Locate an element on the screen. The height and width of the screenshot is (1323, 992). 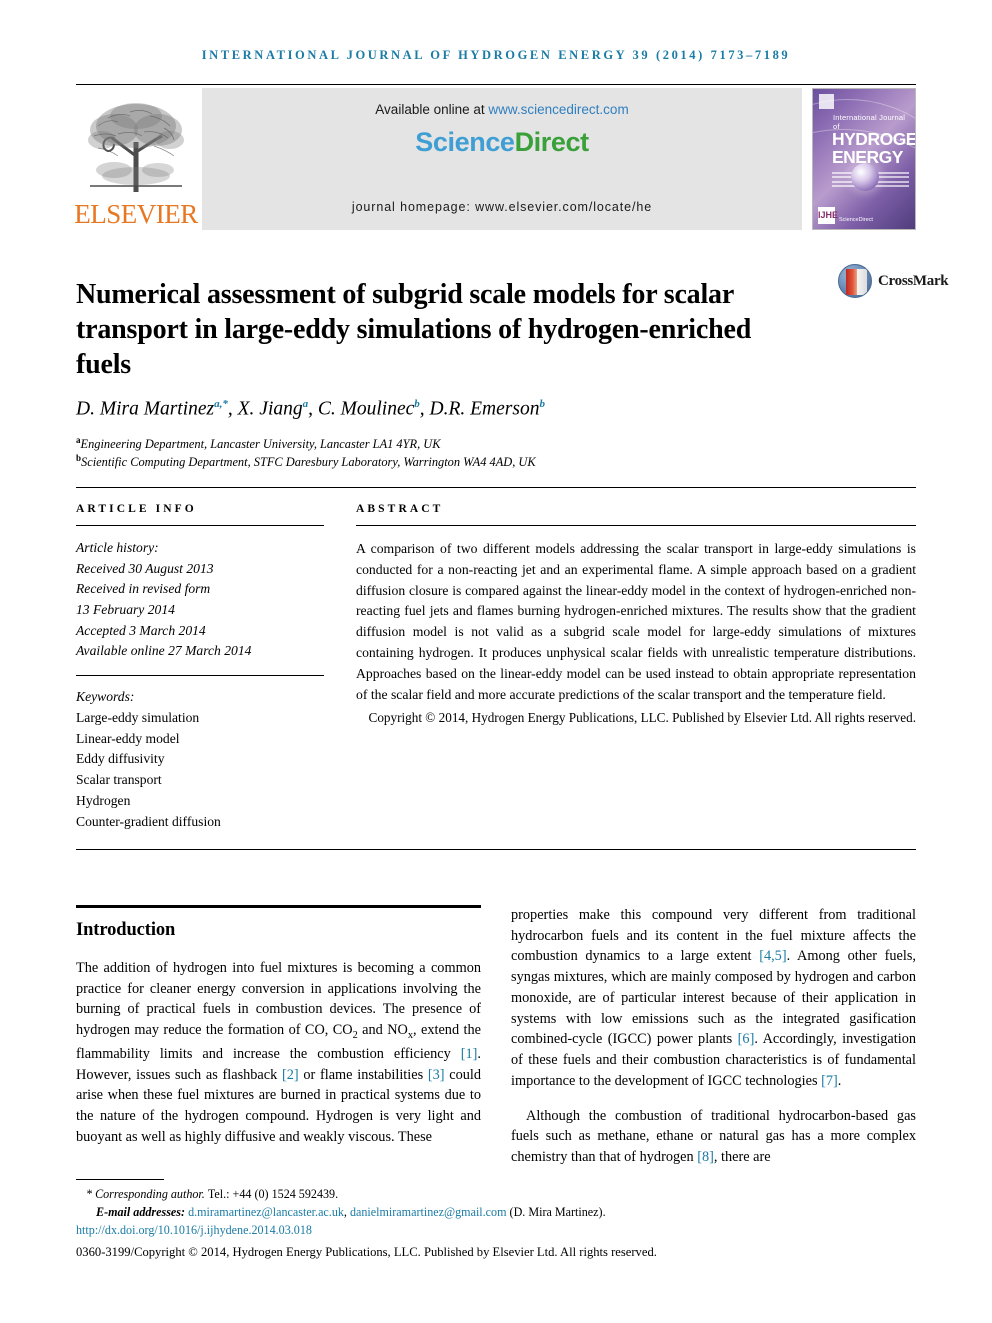
keyword-item: Counter-gradient diffusion is located at coordinates (148, 821).